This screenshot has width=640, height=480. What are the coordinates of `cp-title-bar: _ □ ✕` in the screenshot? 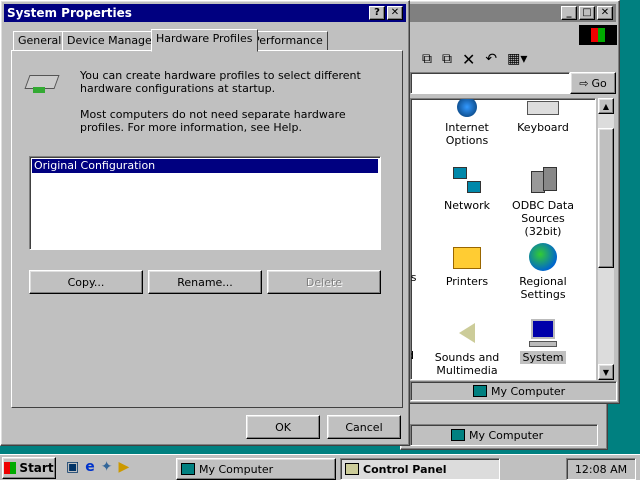 It's located at (510, 13).